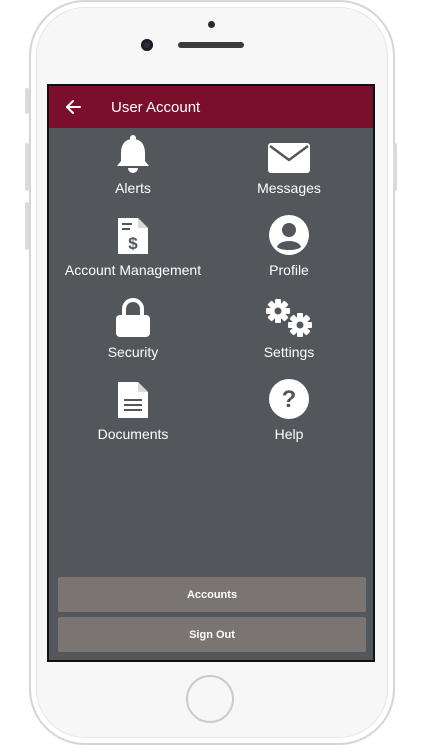  What do you see at coordinates (289, 352) in the screenshot?
I see `menu-item-label: Settings` at bounding box center [289, 352].